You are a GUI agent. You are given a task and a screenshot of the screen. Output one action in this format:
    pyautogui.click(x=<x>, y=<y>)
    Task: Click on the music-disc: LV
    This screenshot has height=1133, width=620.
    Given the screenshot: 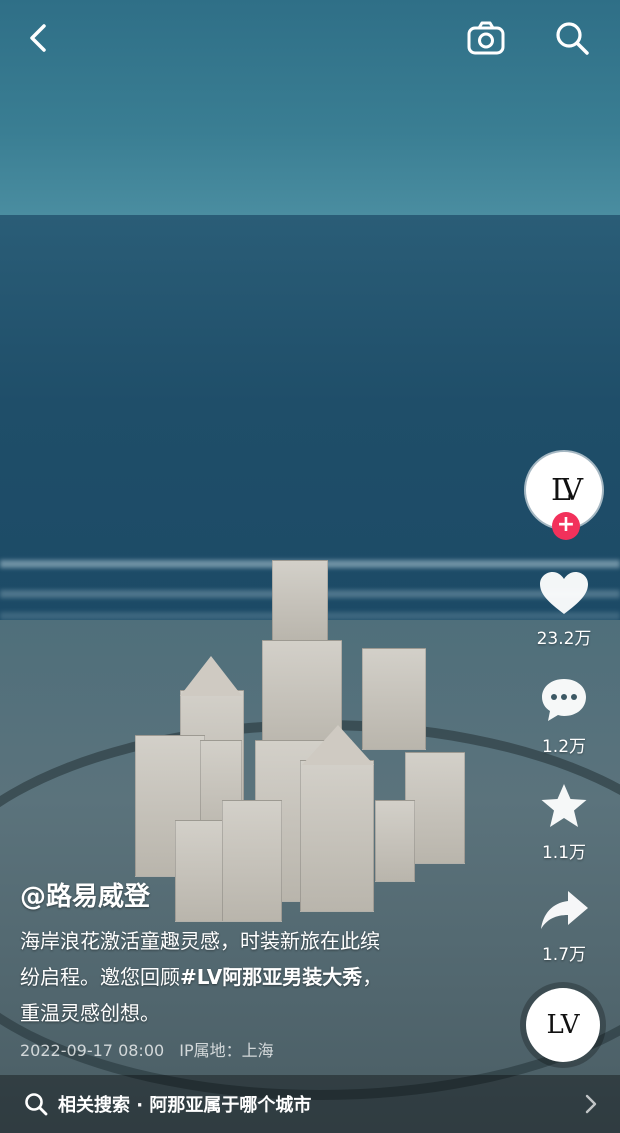 What is the action you would take?
    pyautogui.click(x=563, y=1025)
    